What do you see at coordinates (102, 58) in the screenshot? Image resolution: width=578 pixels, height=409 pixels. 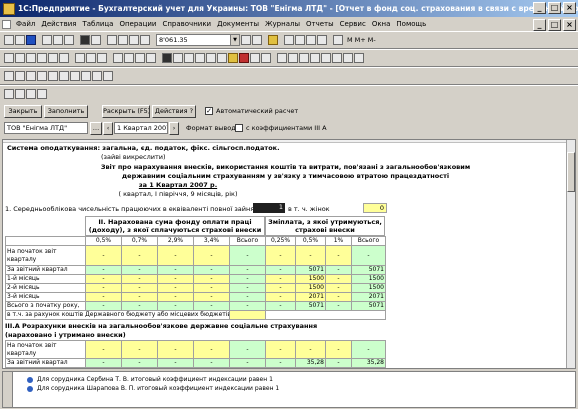 I see `section-icon` at bounding box center [102, 58].